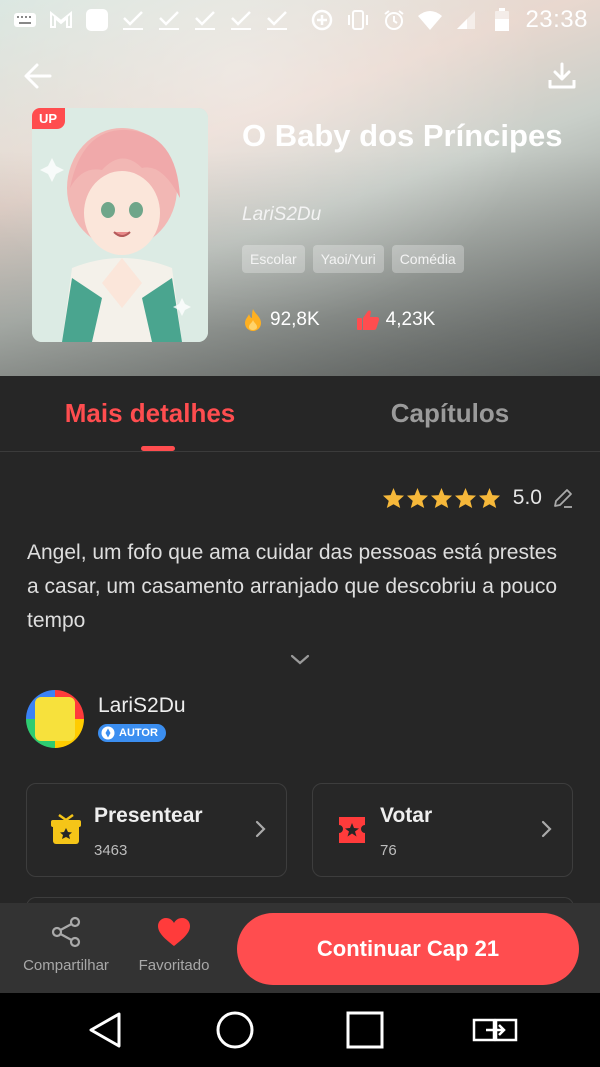 The width and height of the screenshot is (600, 1067). What do you see at coordinates (174, 965) in the screenshot?
I see `favorite-label: Favoritado` at bounding box center [174, 965].